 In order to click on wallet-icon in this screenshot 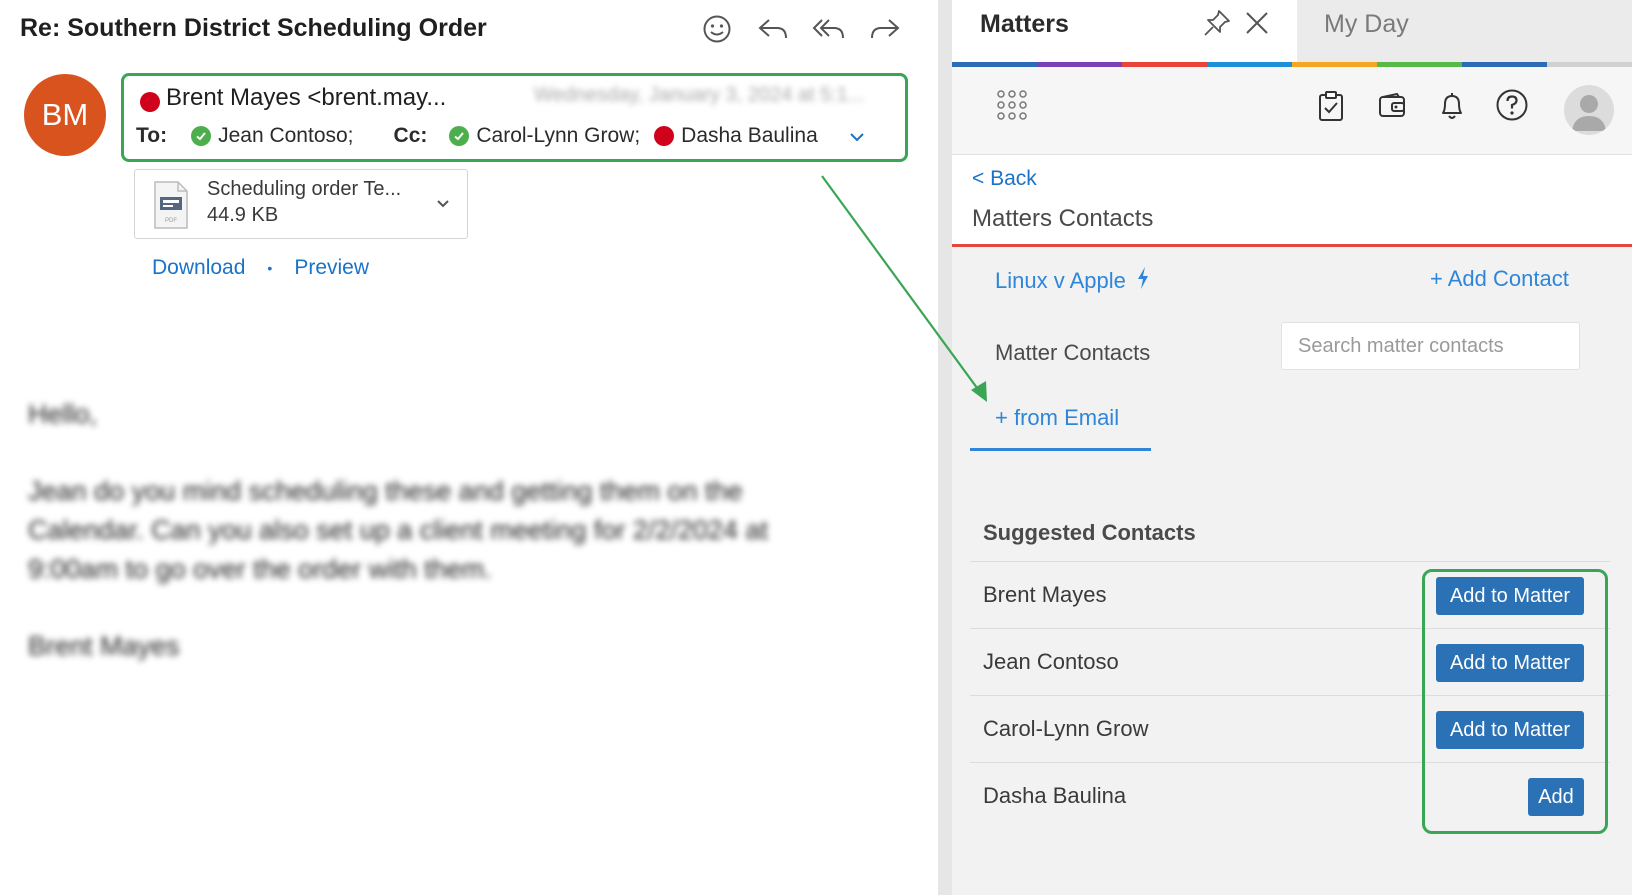, I will do `click(1392, 106)`.